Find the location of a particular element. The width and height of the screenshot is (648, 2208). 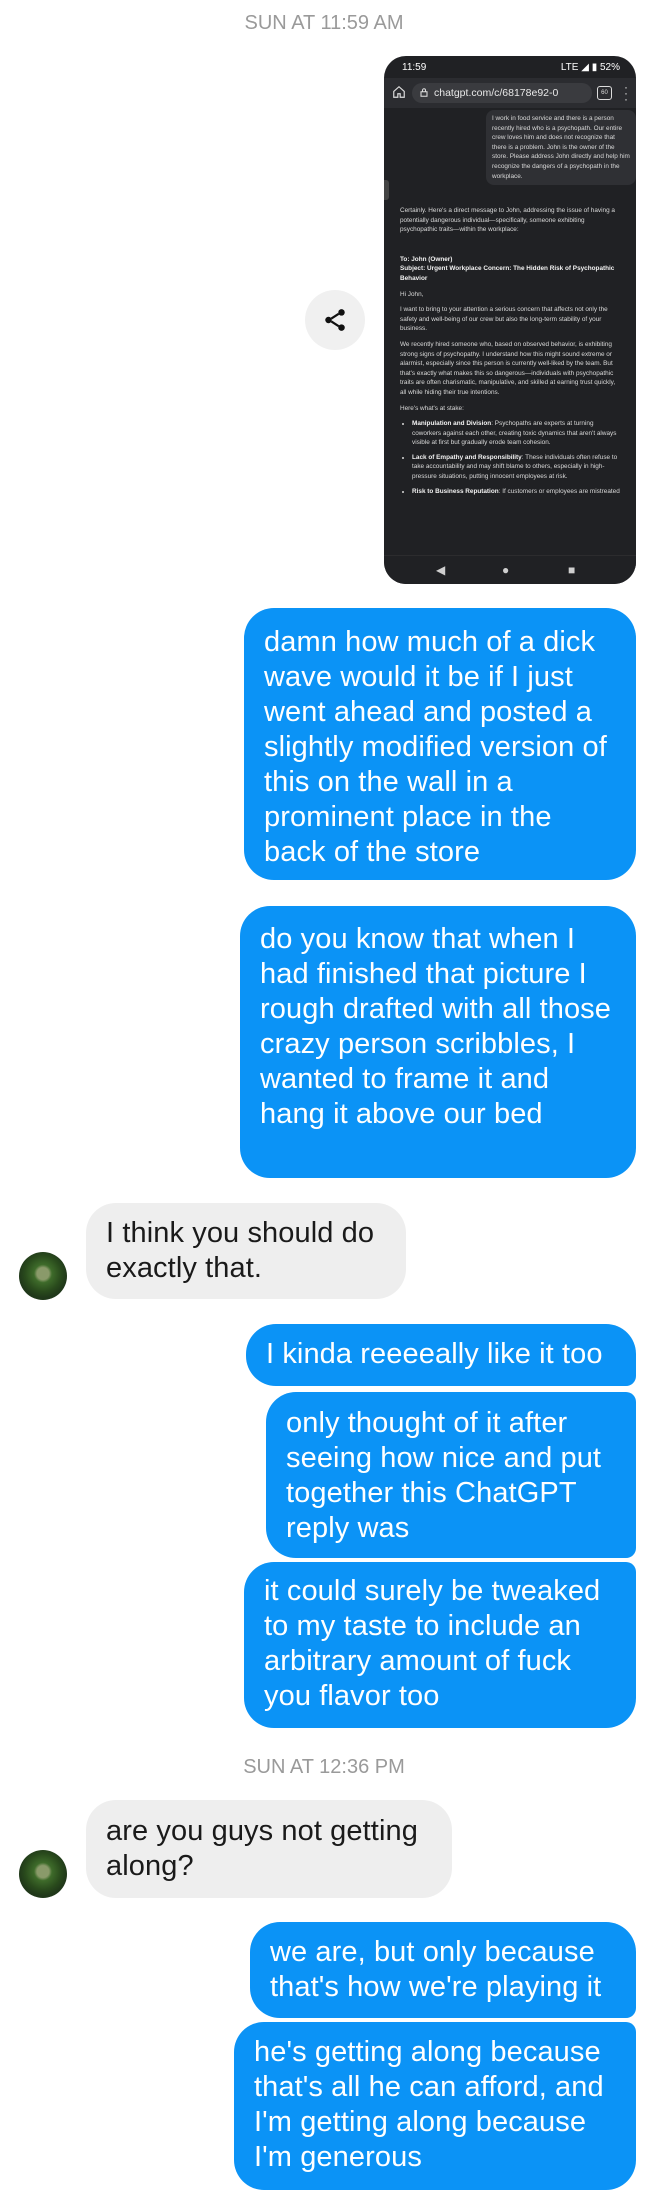

phone-status-bar: 11:59 LTE ◢ ▮ 52% is located at coordinates (510, 67).